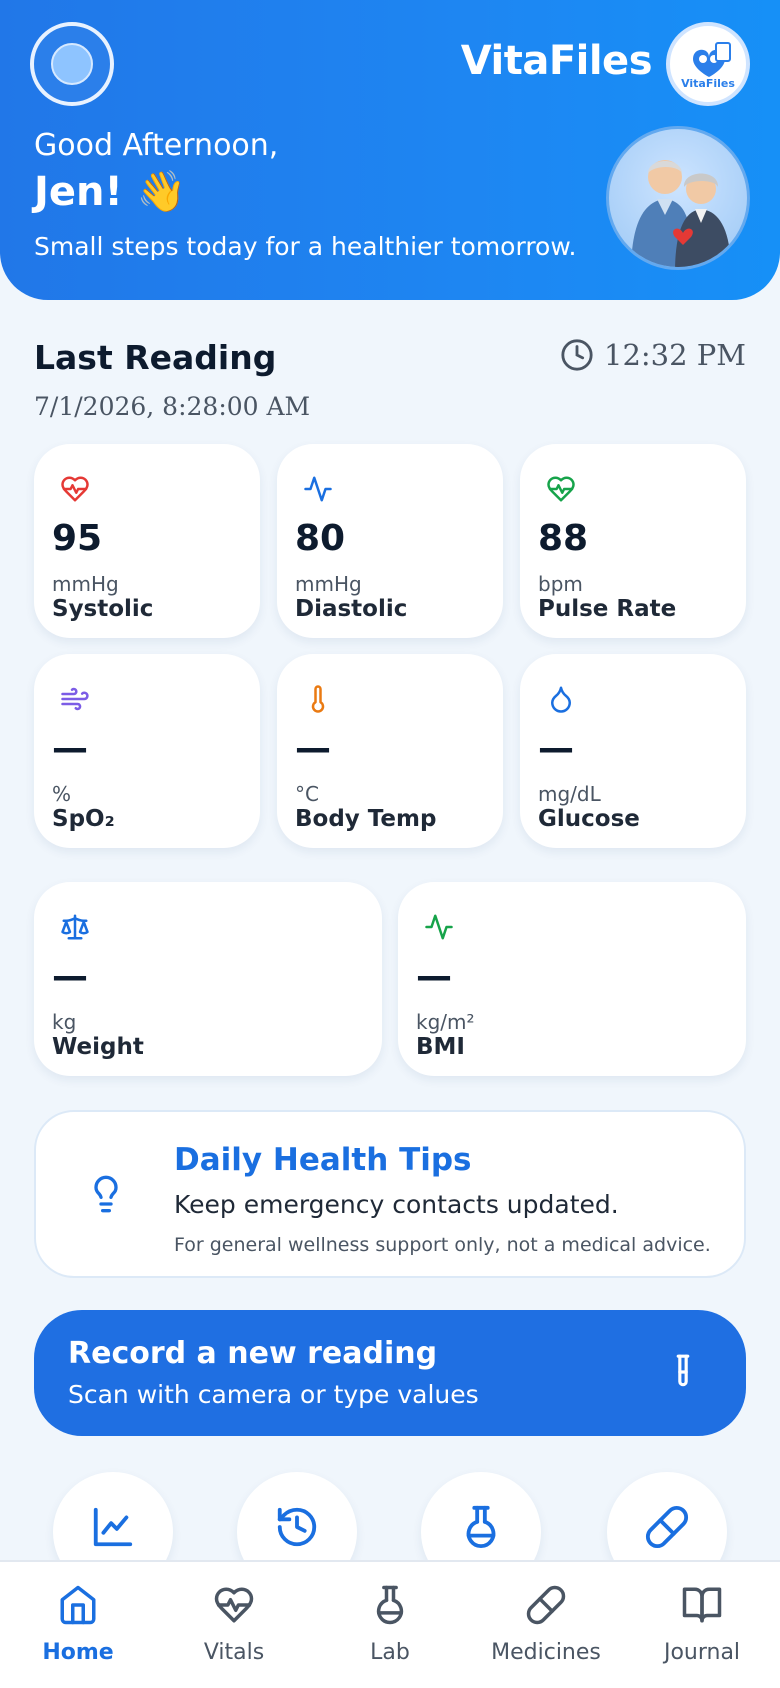 This screenshot has height=1688, width=780. Describe the element at coordinates (77, 538) in the screenshot. I see `vital-value: 95` at that location.